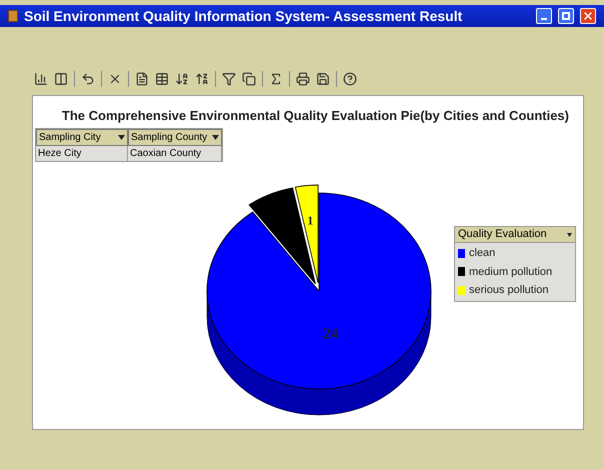 This screenshot has height=470, width=604. Describe the element at coordinates (544, 16) in the screenshot. I see `minimize-button` at that location.